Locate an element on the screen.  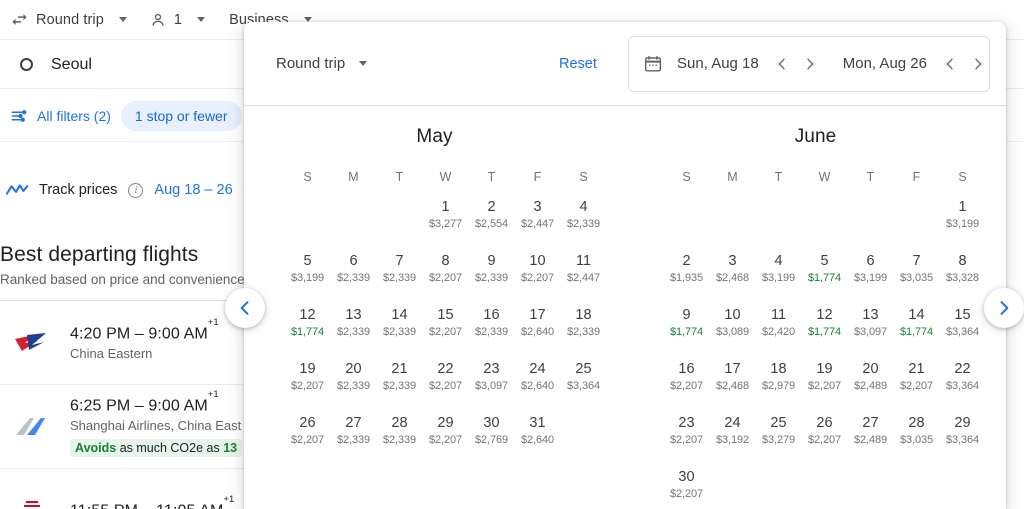
calendar-day: 7 $2,339 is located at coordinates (400, 269).